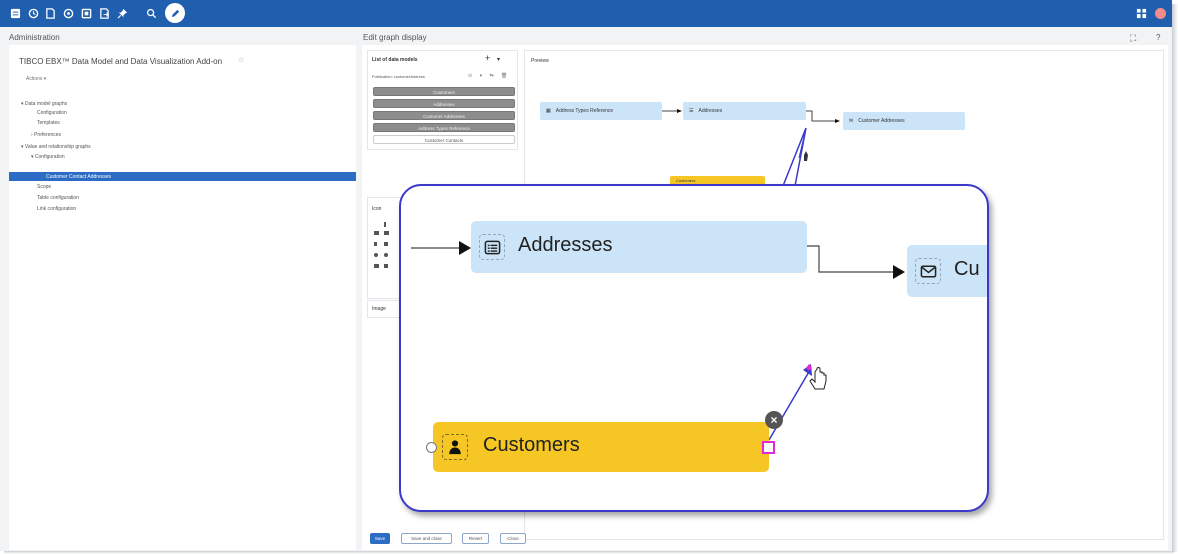 The height and width of the screenshot is (554, 1178). Describe the element at coordinates (431, 447) in the screenshot. I see `link-port-left` at that location.